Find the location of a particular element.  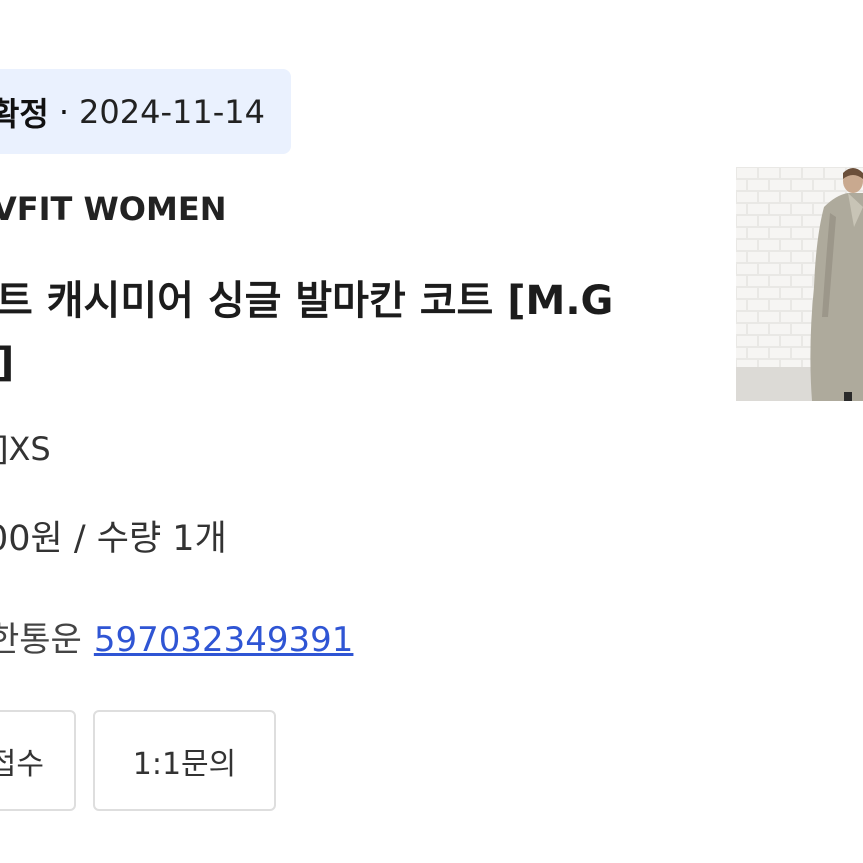

product-title-line-2: ] is located at coordinates (306, 363).